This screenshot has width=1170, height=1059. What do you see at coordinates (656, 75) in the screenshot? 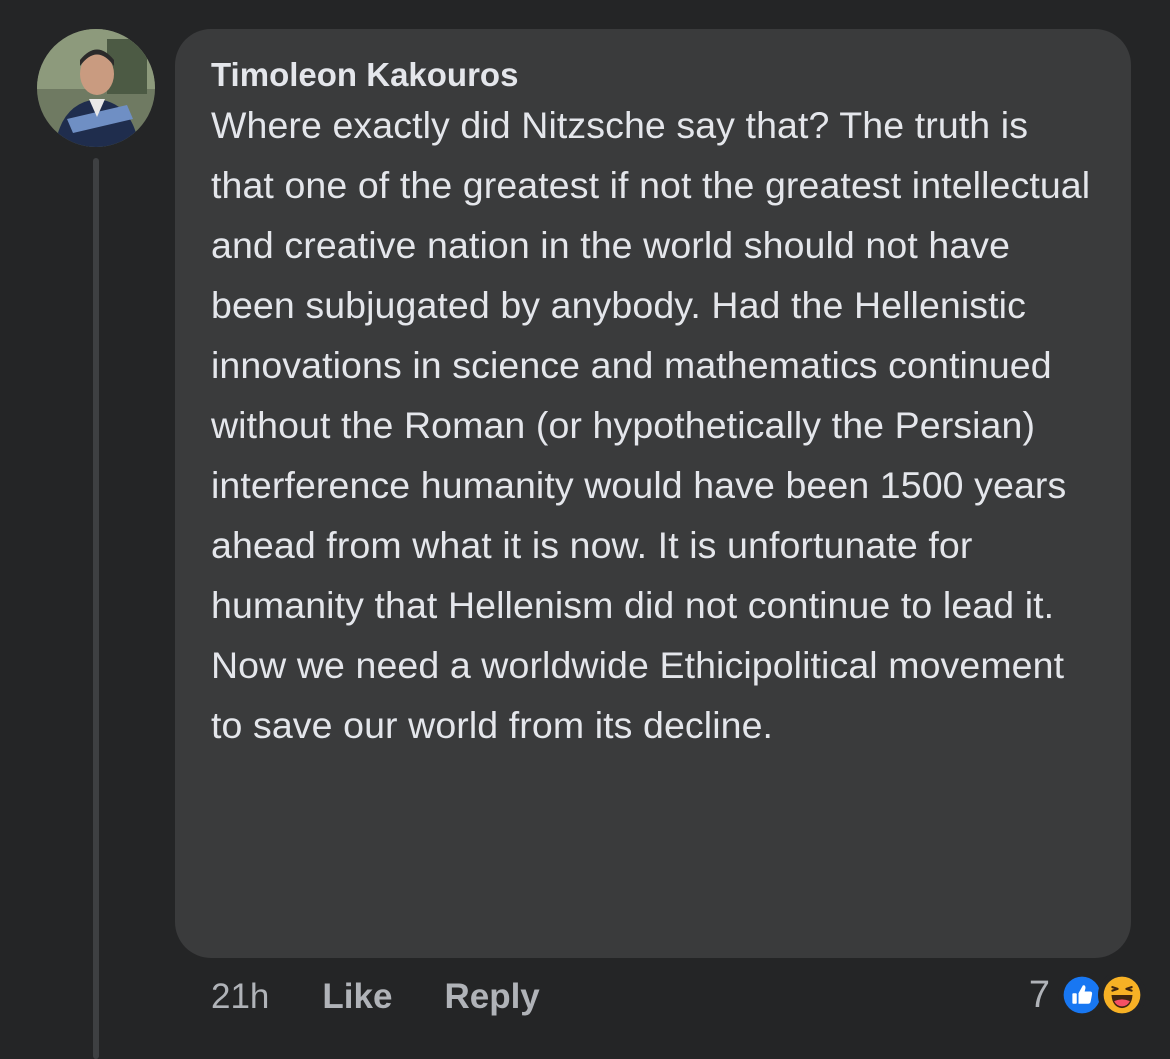
I see `comment-author: Timoleon Kakouros` at bounding box center [656, 75].